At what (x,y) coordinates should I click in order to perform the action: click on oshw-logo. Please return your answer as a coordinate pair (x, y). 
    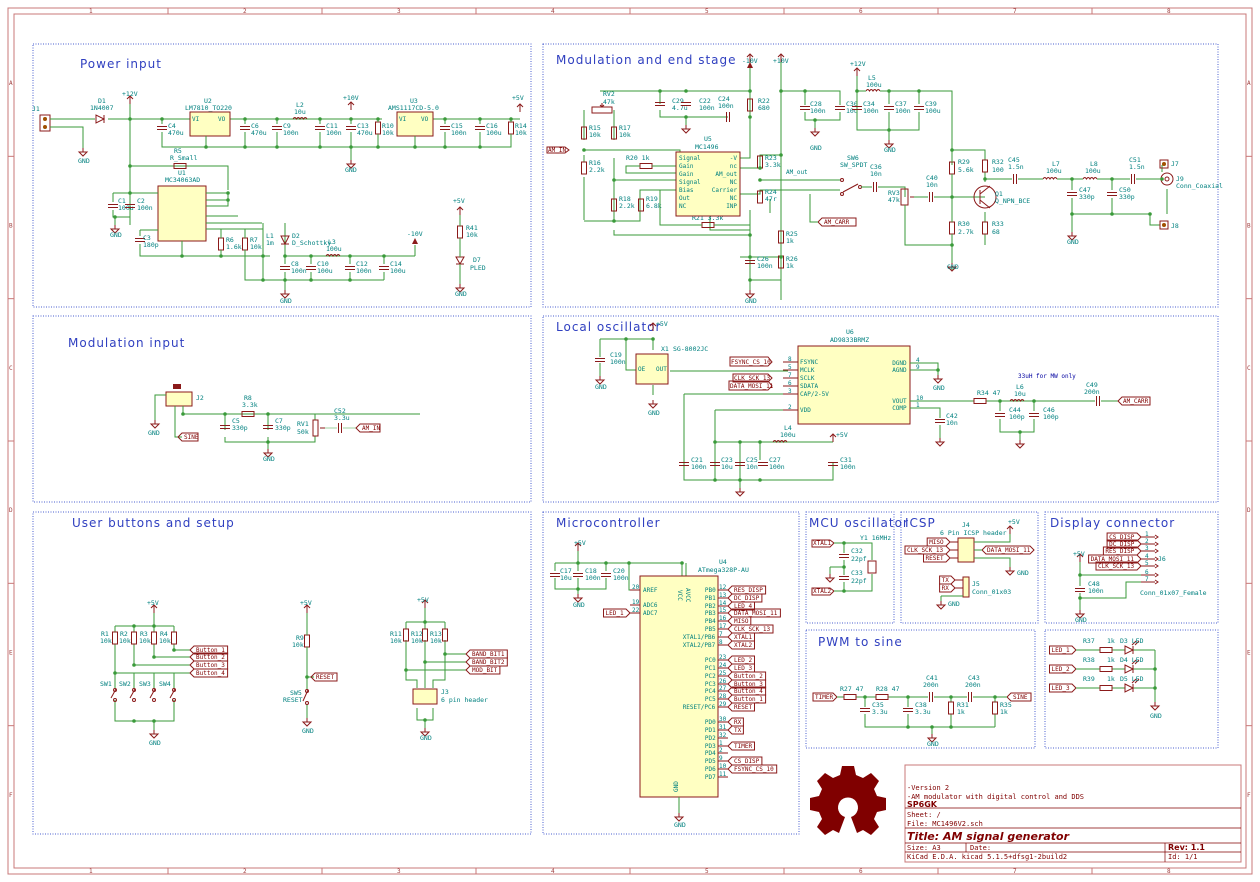
    Looking at the image, I should click on (848, 800).